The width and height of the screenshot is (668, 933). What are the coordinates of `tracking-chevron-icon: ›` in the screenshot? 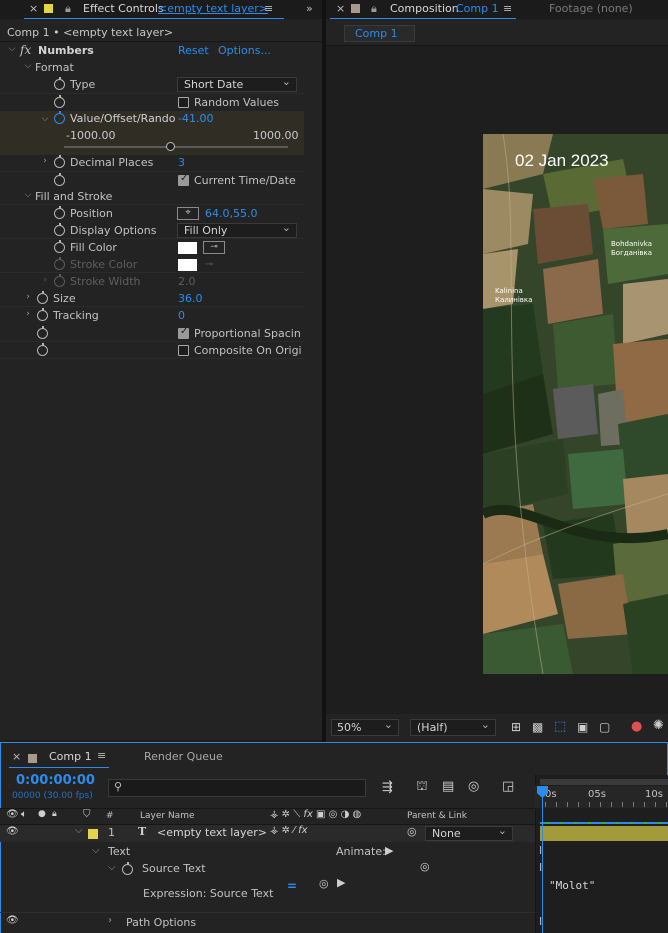 It's located at (28, 314).